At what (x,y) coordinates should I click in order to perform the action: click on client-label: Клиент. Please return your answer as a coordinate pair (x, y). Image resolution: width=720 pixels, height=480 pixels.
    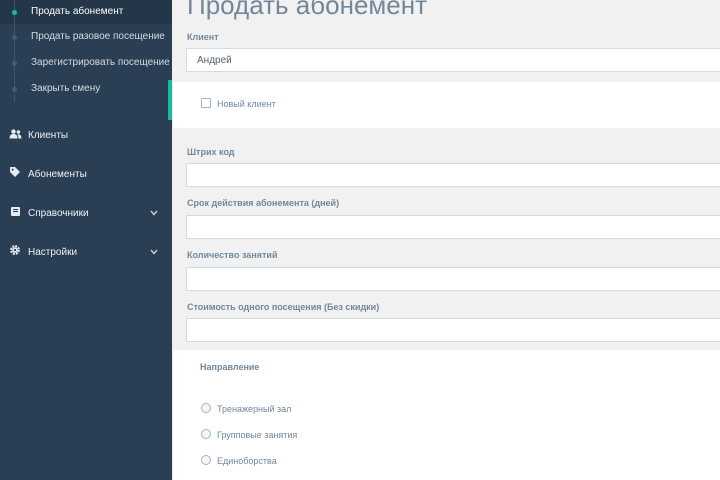
    Looking at the image, I should click on (203, 37).